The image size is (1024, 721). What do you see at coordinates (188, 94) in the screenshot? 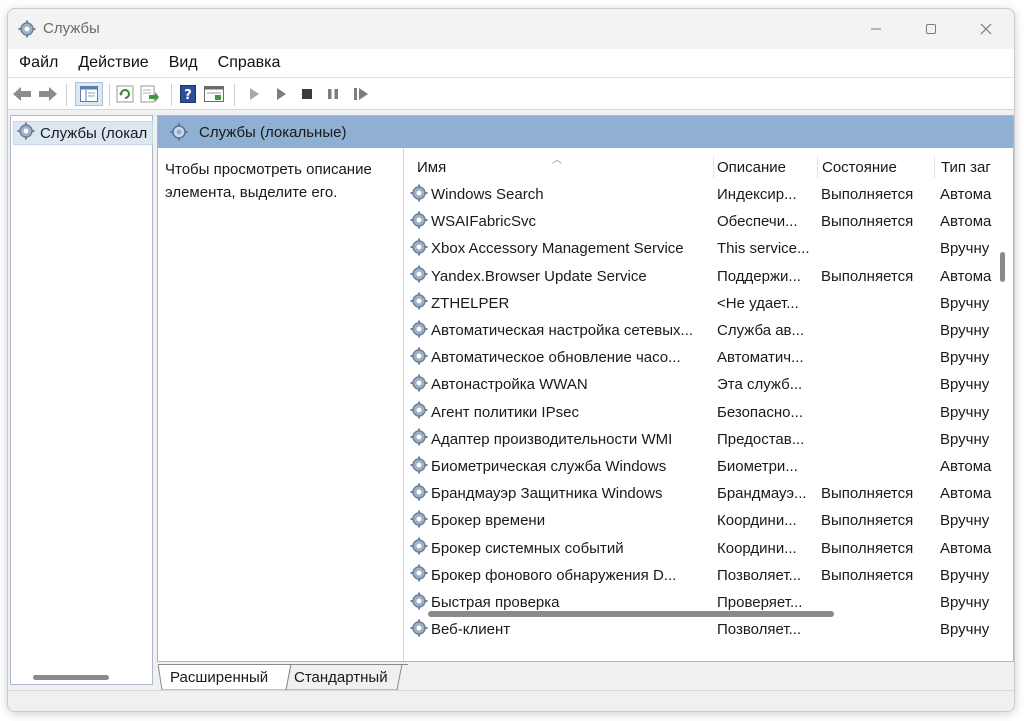
I see `help-button: ?` at bounding box center [188, 94].